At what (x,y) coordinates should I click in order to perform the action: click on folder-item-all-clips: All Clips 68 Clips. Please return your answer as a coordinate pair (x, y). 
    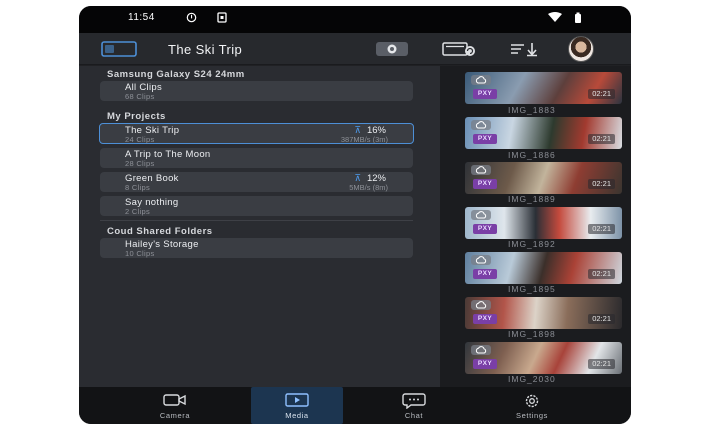
    Looking at the image, I should click on (256, 91).